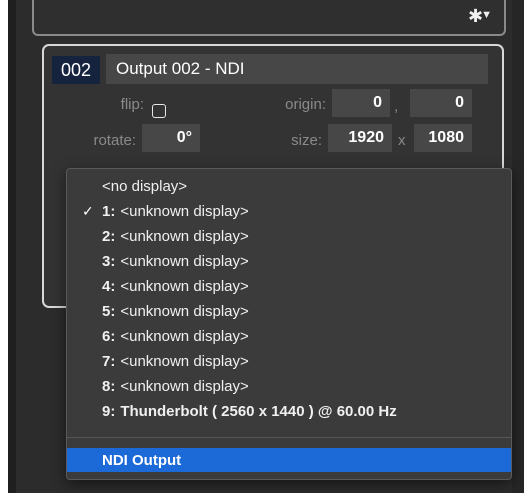 Image resolution: width=532 pixels, height=493 pixels. What do you see at coordinates (109, 286) in the screenshot?
I see `menu-item-number: 4:` at bounding box center [109, 286].